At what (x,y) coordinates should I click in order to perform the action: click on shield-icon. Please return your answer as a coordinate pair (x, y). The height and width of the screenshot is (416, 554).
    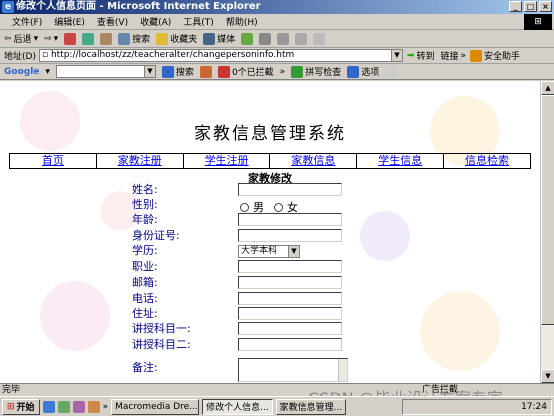
    Looking at the image, I should click on (476, 55).